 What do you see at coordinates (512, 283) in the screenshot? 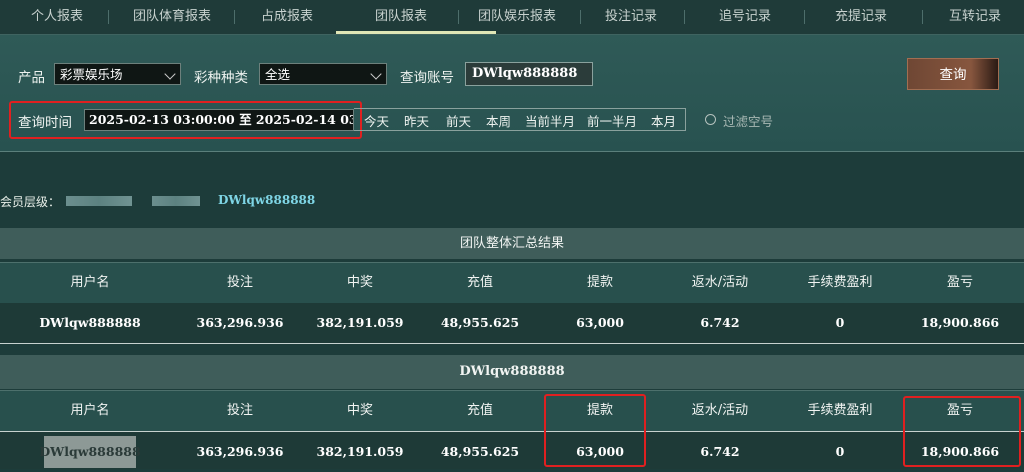
I see `summary-header-row: 用户名 投注 中奖 充值 提款 返水/活动 手续费盈利 盈亏` at bounding box center [512, 283].